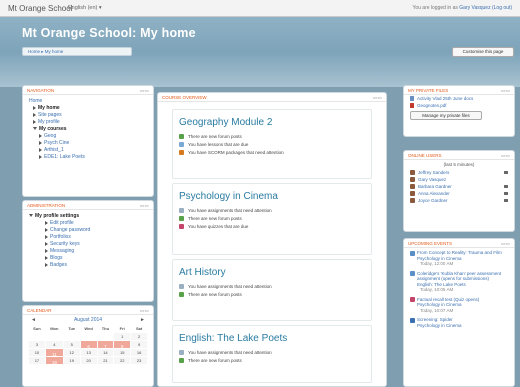  I want to click on online-user: Joyce Gardner, so click(459, 200).